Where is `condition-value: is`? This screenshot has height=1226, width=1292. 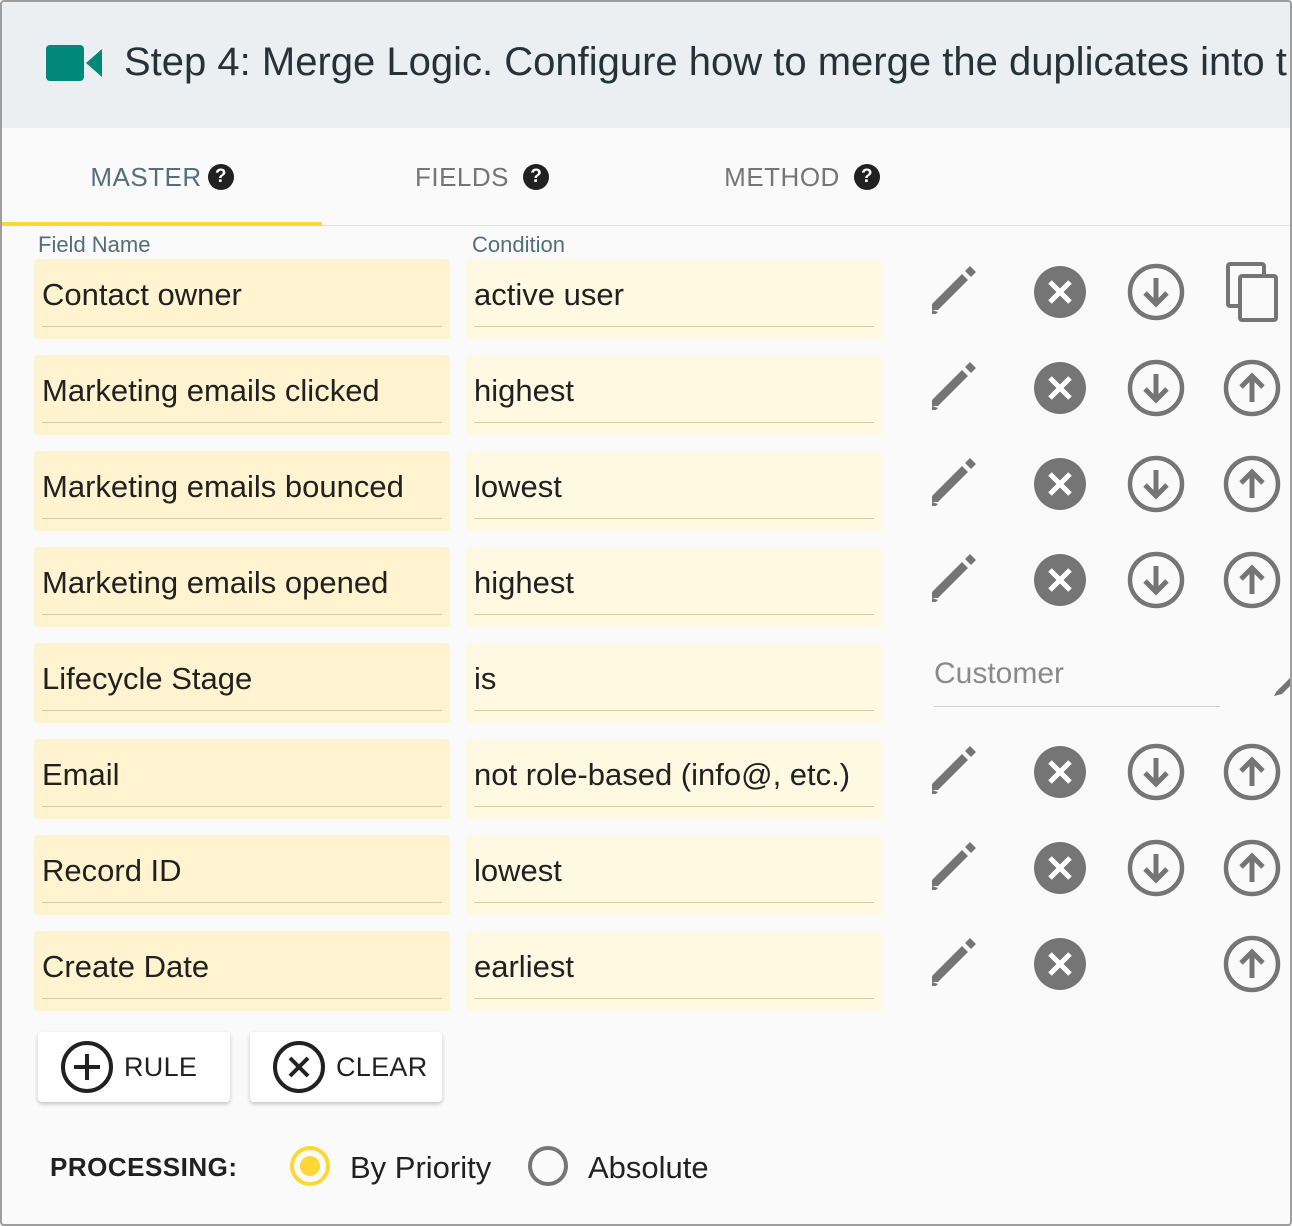 condition-value: is is located at coordinates (485, 678).